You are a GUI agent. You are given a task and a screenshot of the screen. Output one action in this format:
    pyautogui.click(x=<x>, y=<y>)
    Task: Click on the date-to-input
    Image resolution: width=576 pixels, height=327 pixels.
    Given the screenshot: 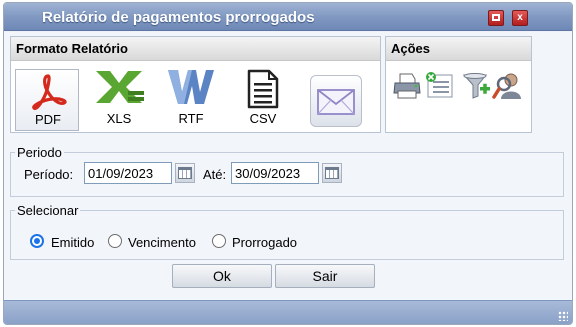 What is the action you would take?
    pyautogui.click(x=275, y=173)
    